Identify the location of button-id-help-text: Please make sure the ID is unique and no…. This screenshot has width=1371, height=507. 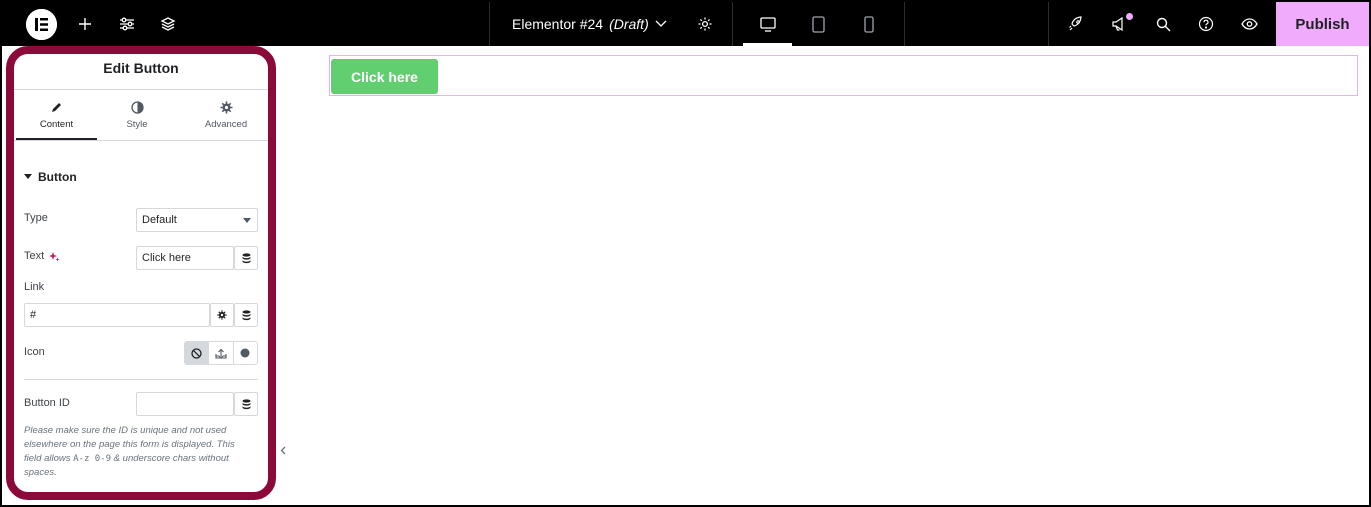
(129, 451).